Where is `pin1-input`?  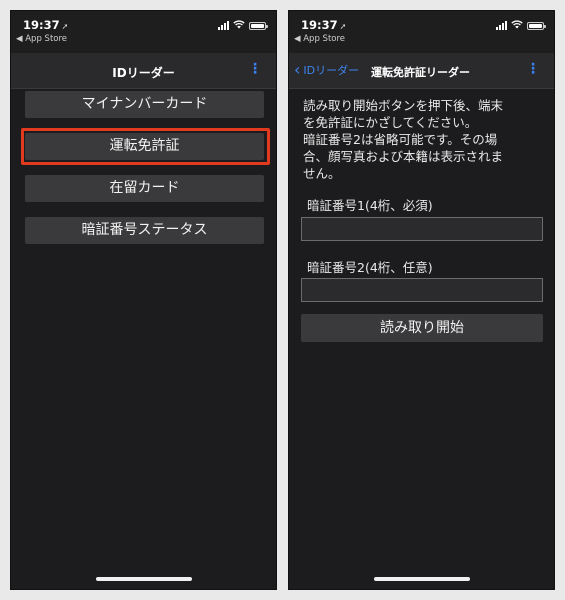 pin1-input is located at coordinates (422, 229).